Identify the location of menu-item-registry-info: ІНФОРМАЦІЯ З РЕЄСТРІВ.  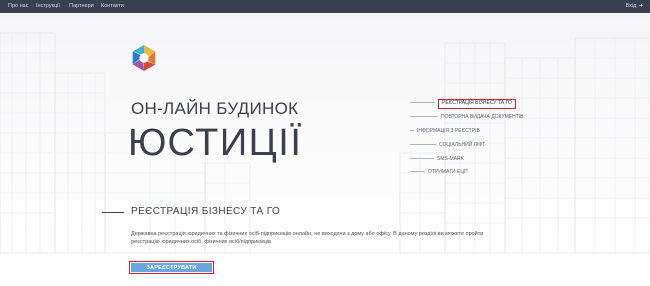
(445, 131).